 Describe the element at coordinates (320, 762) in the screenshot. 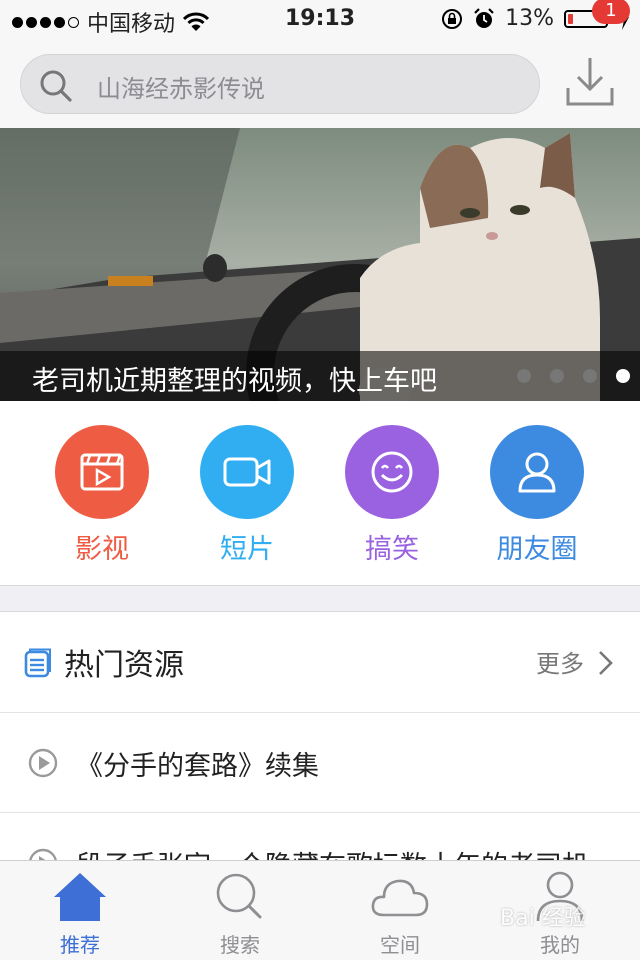

I see `list-item: 《分手的套路》续集` at that location.